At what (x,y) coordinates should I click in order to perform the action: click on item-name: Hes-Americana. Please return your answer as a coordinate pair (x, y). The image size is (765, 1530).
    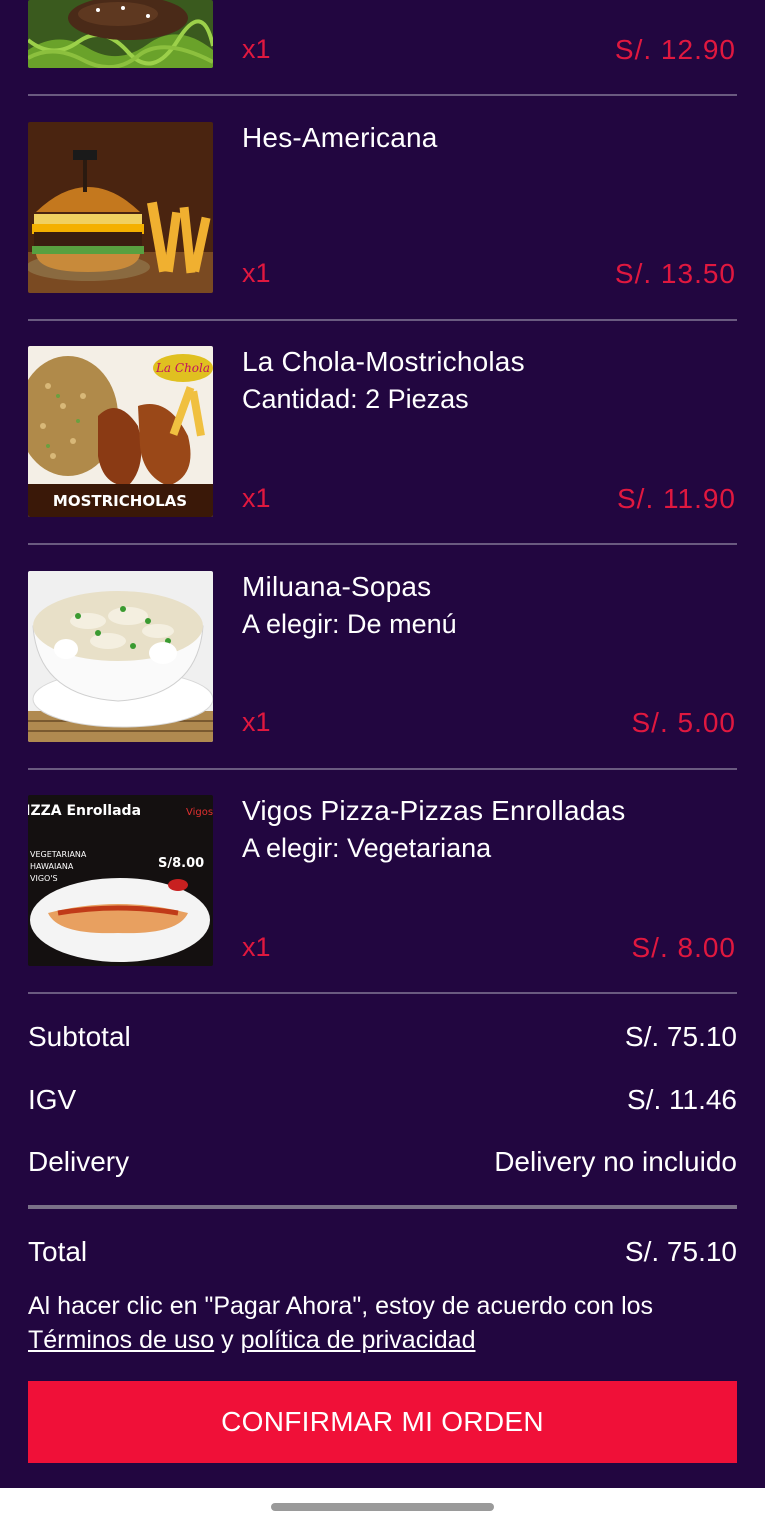
    Looking at the image, I should click on (340, 137).